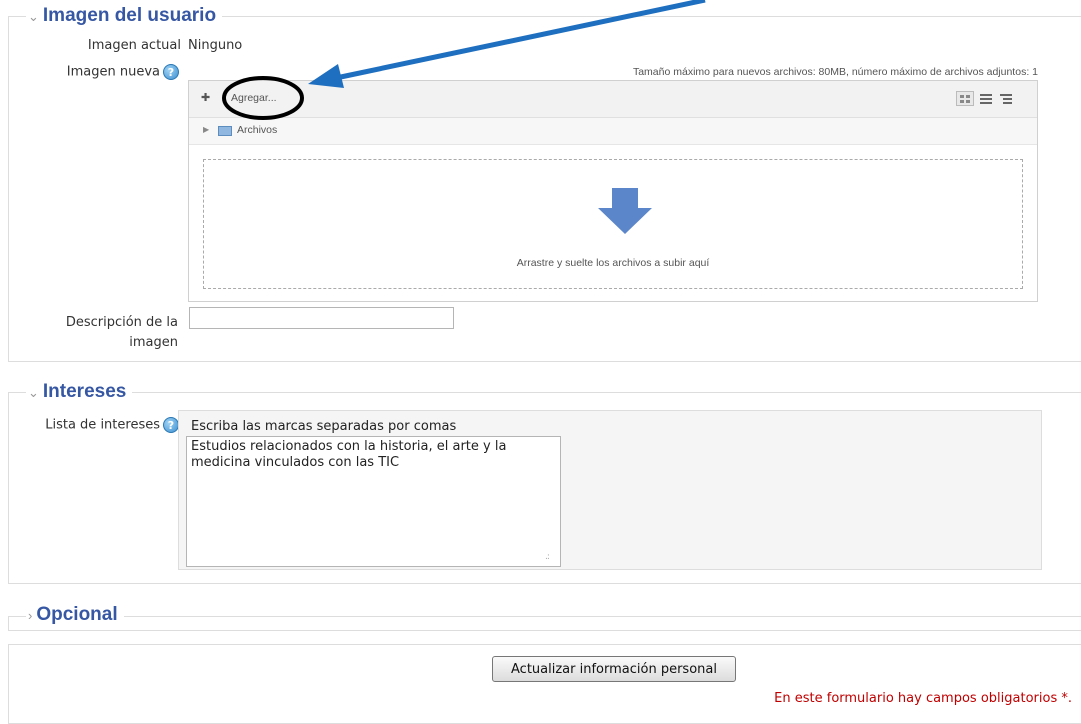 The width and height of the screenshot is (1081, 724). What do you see at coordinates (263, 98) in the screenshot?
I see `annotation-circle` at bounding box center [263, 98].